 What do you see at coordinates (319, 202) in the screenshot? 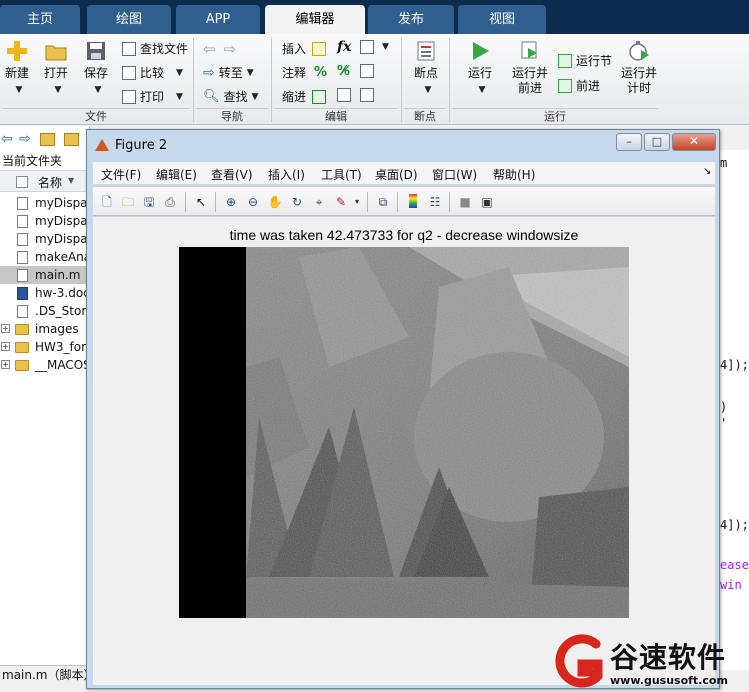
I see `data-cursor-icon: ⌖` at bounding box center [319, 202].